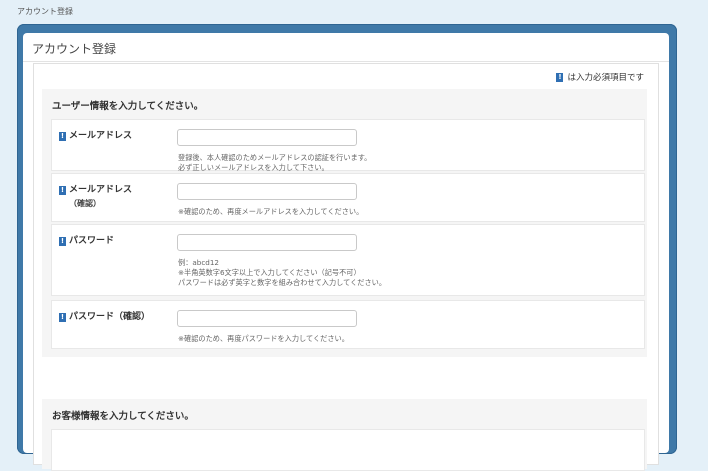  I want to click on email-confirm-label: メールアドレス （確認）, so click(100, 197).